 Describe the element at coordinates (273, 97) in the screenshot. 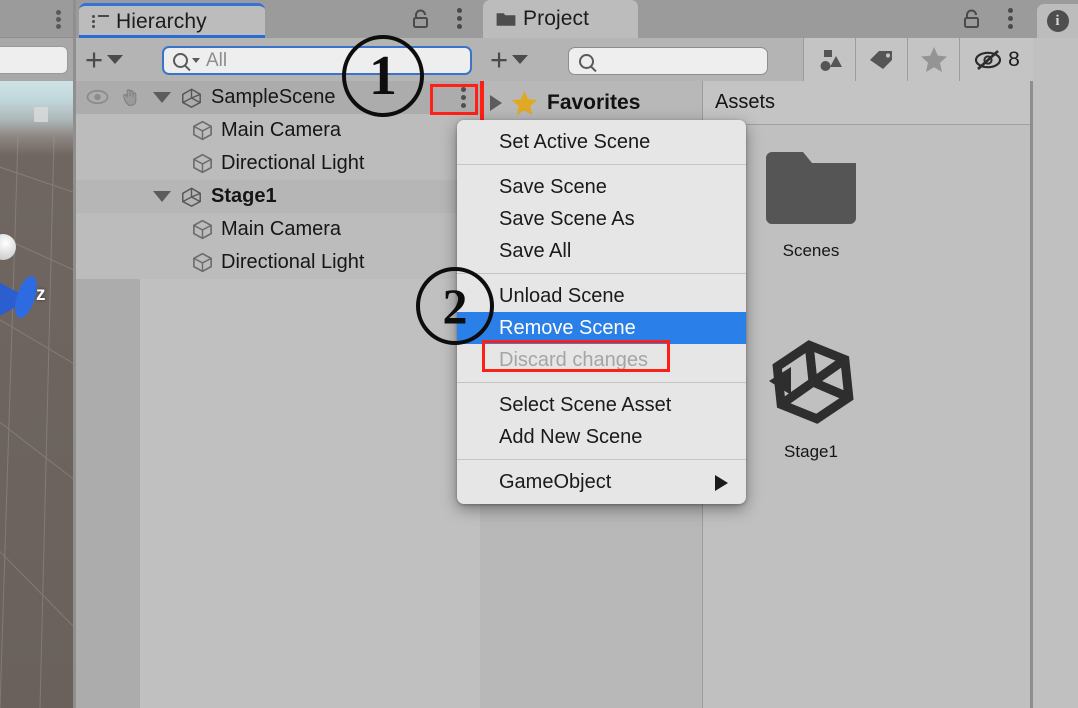

I see `hierarchy-row-label: SampleScene` at that location.